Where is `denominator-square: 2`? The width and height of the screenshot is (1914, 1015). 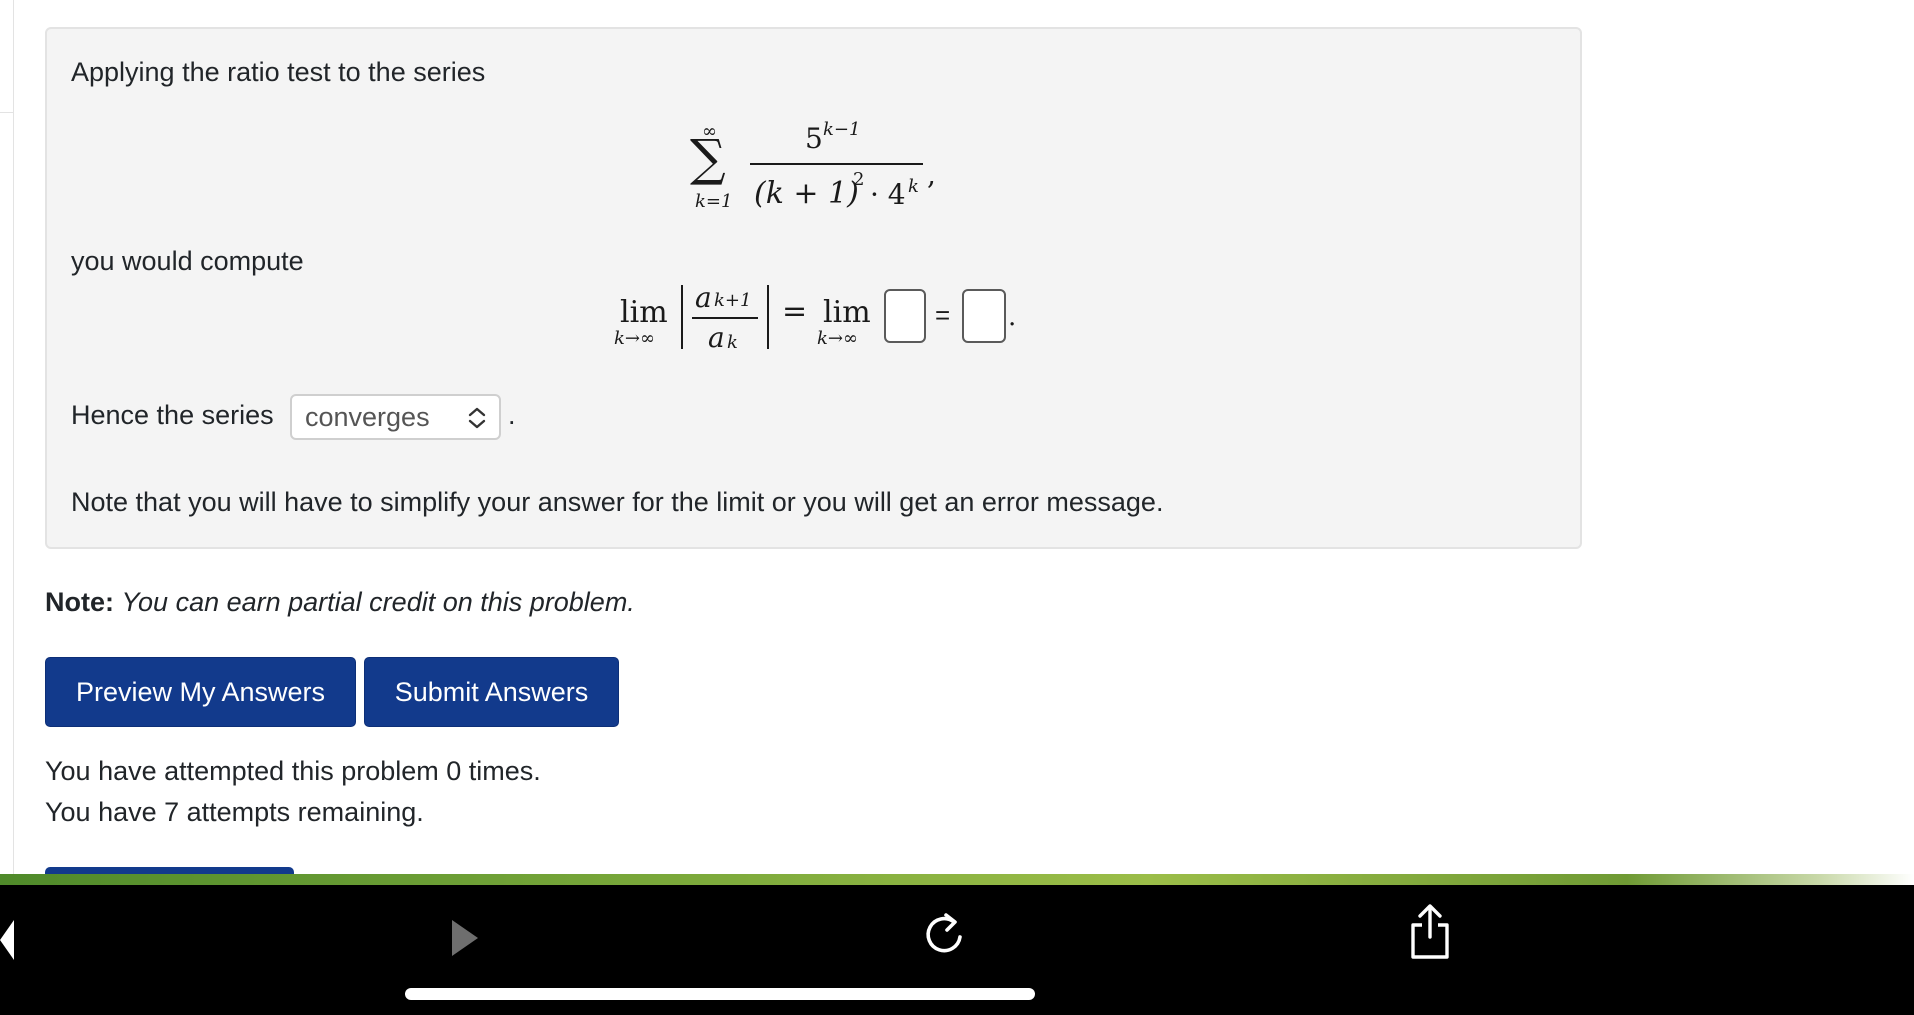
denominator-square: 2 is located at coordinates (859, 179).